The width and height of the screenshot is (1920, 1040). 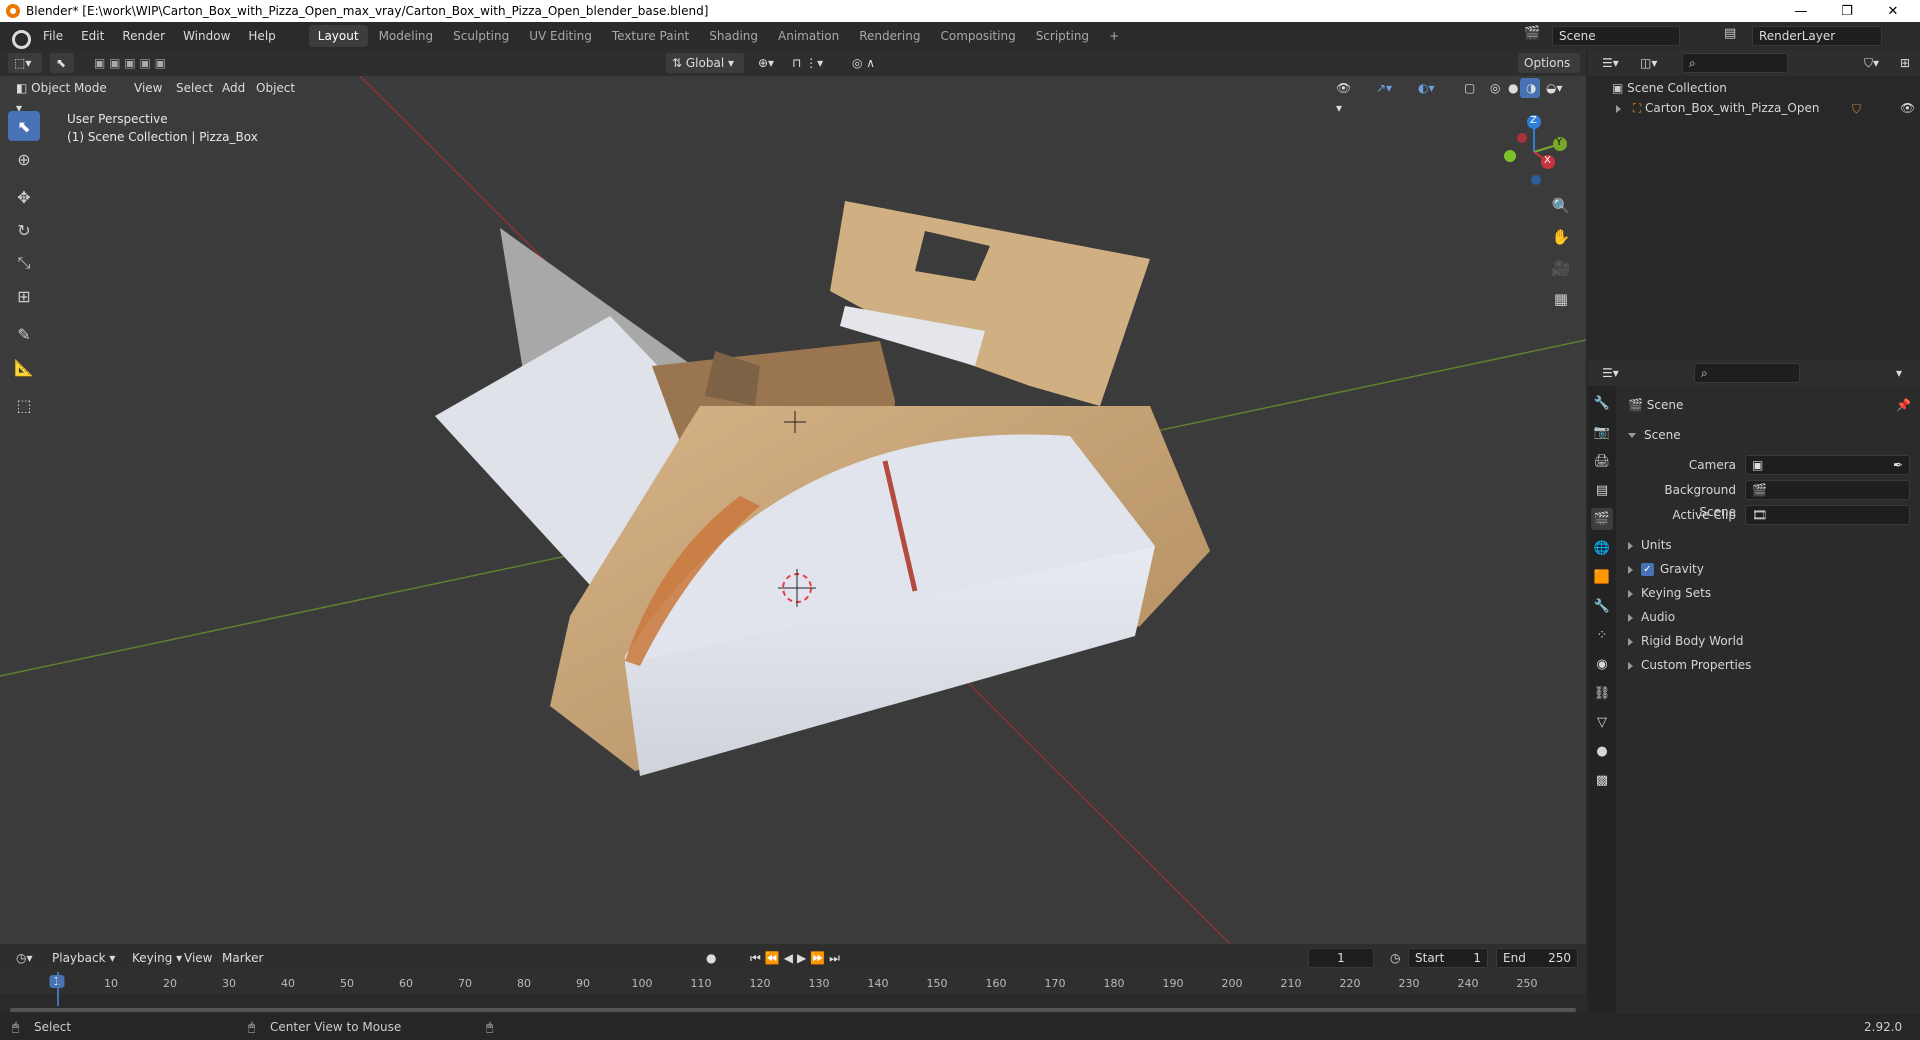 What do you see at coordinates (1651, 617) in the screenshot?
I see `panel-audio: Audio` at bounding box center [1651, 617].